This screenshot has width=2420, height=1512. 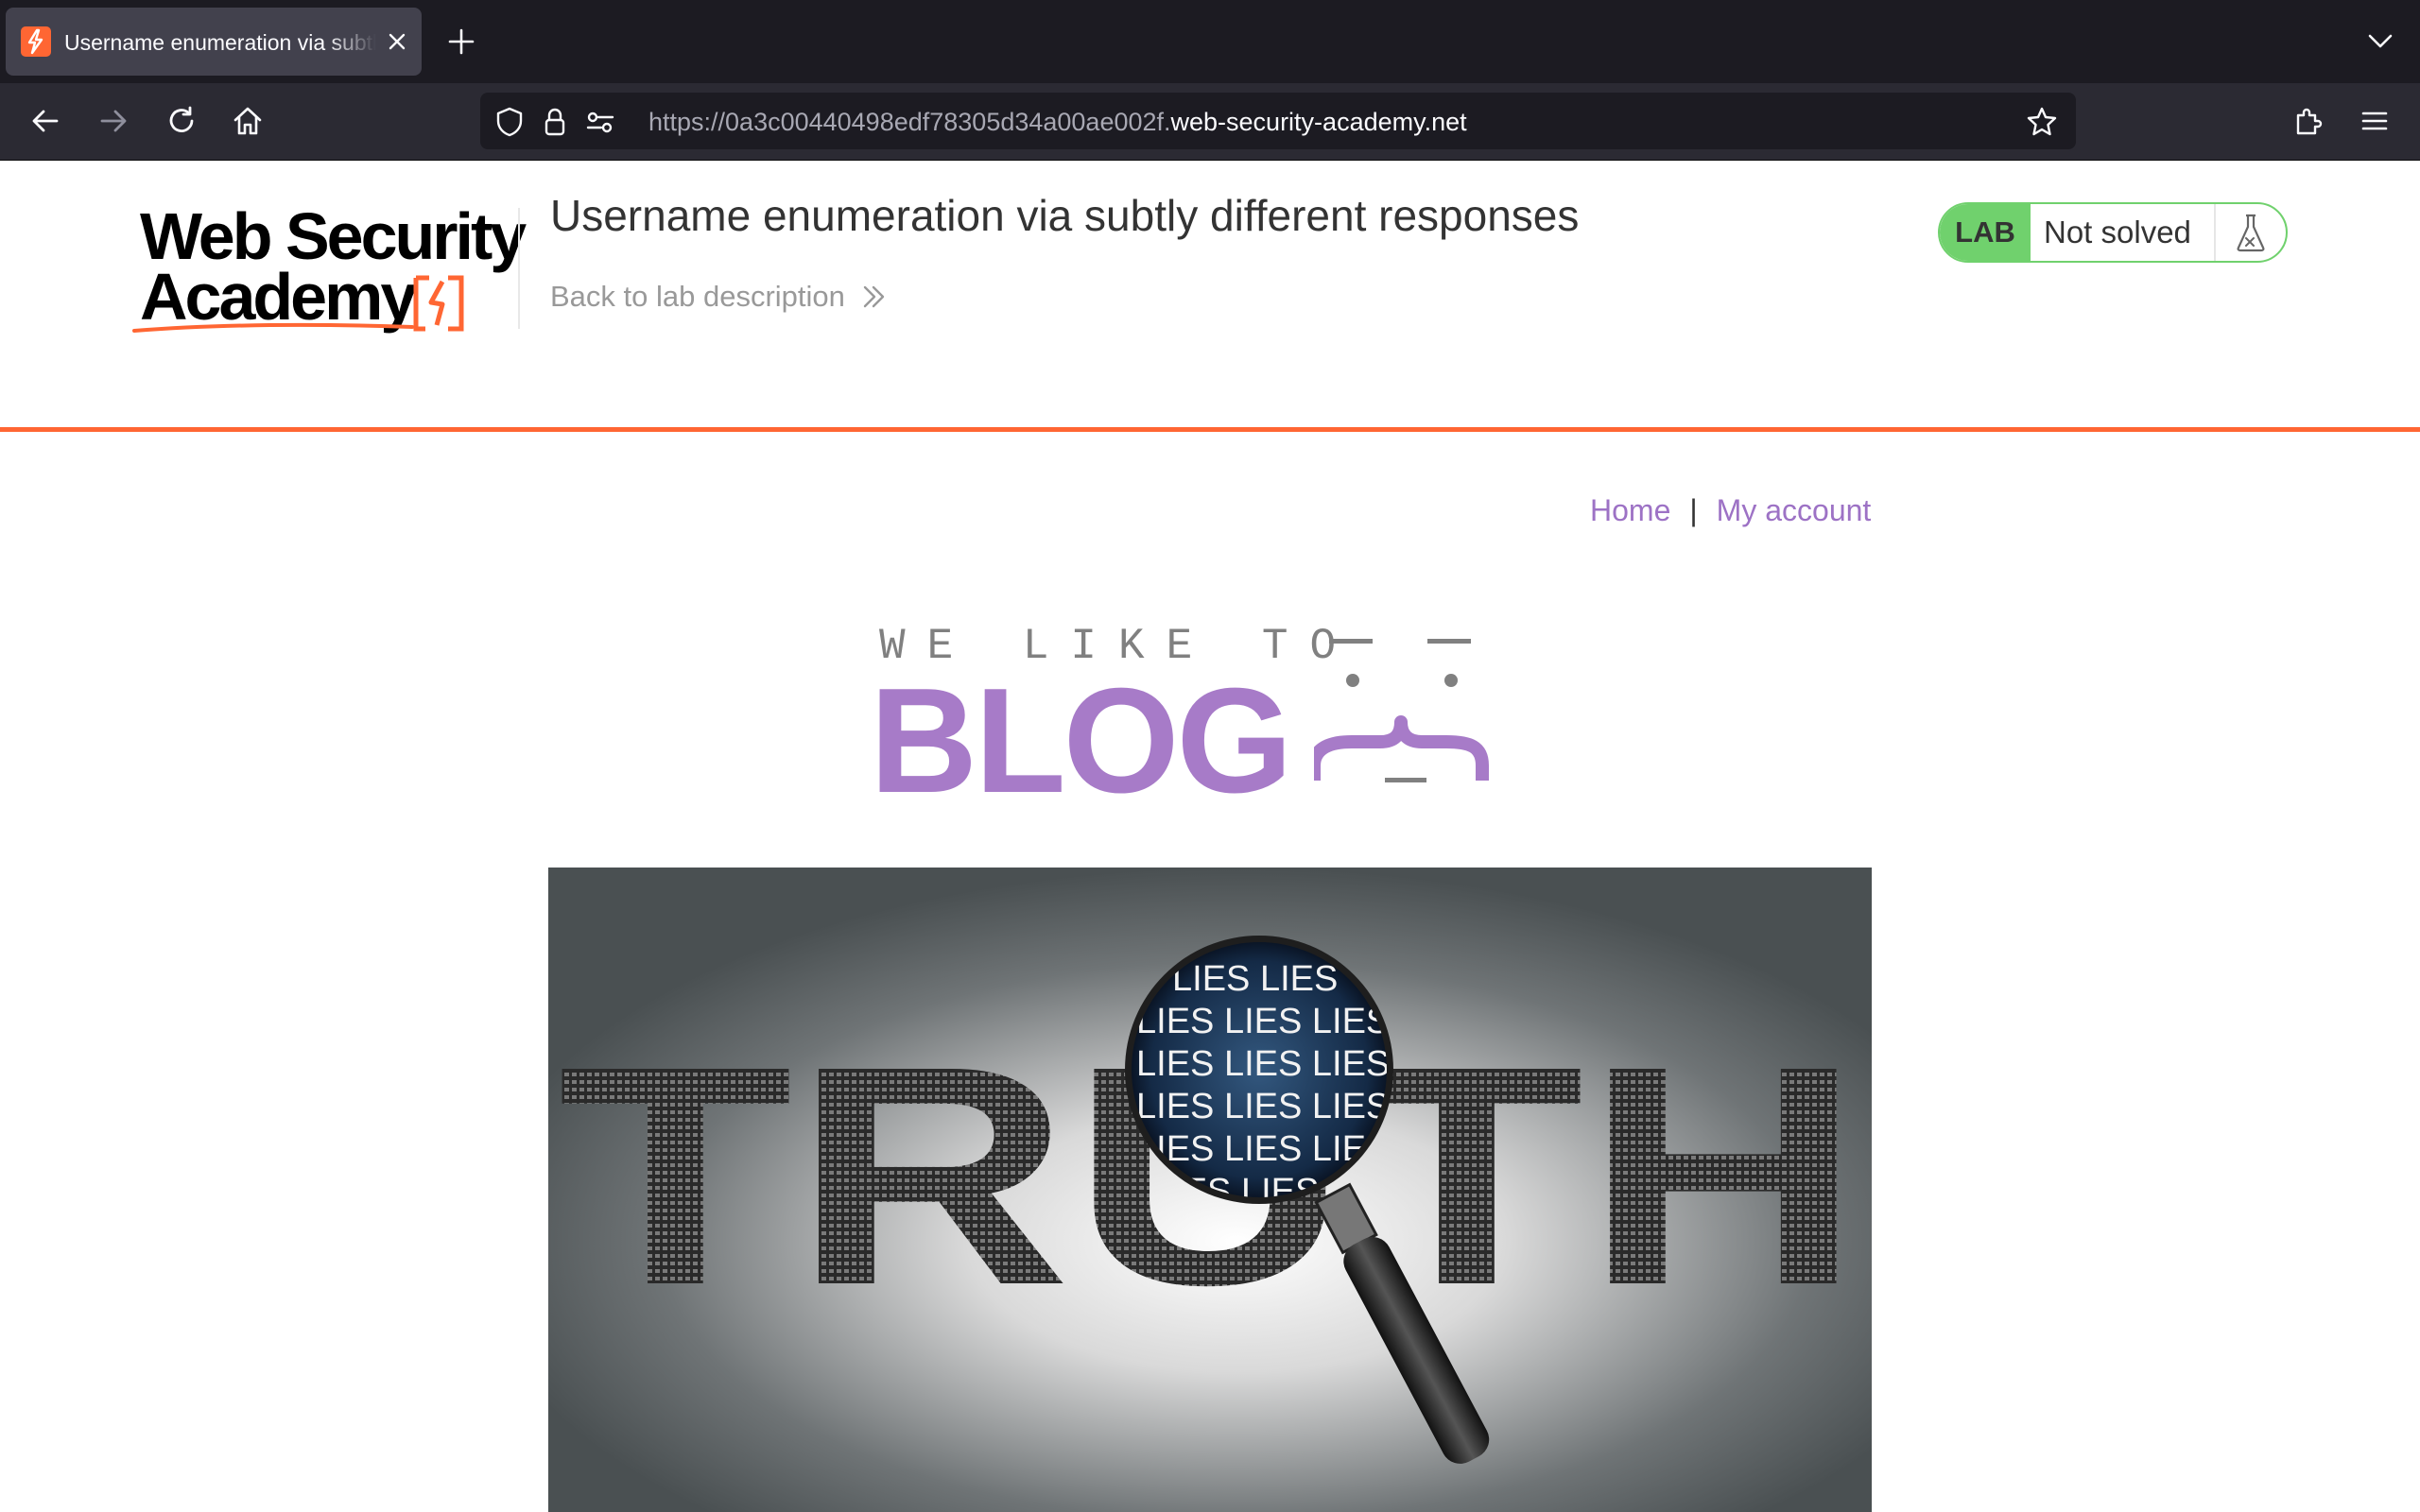 I want to click on logo-bolt-icon, so click(x=439, y=303).